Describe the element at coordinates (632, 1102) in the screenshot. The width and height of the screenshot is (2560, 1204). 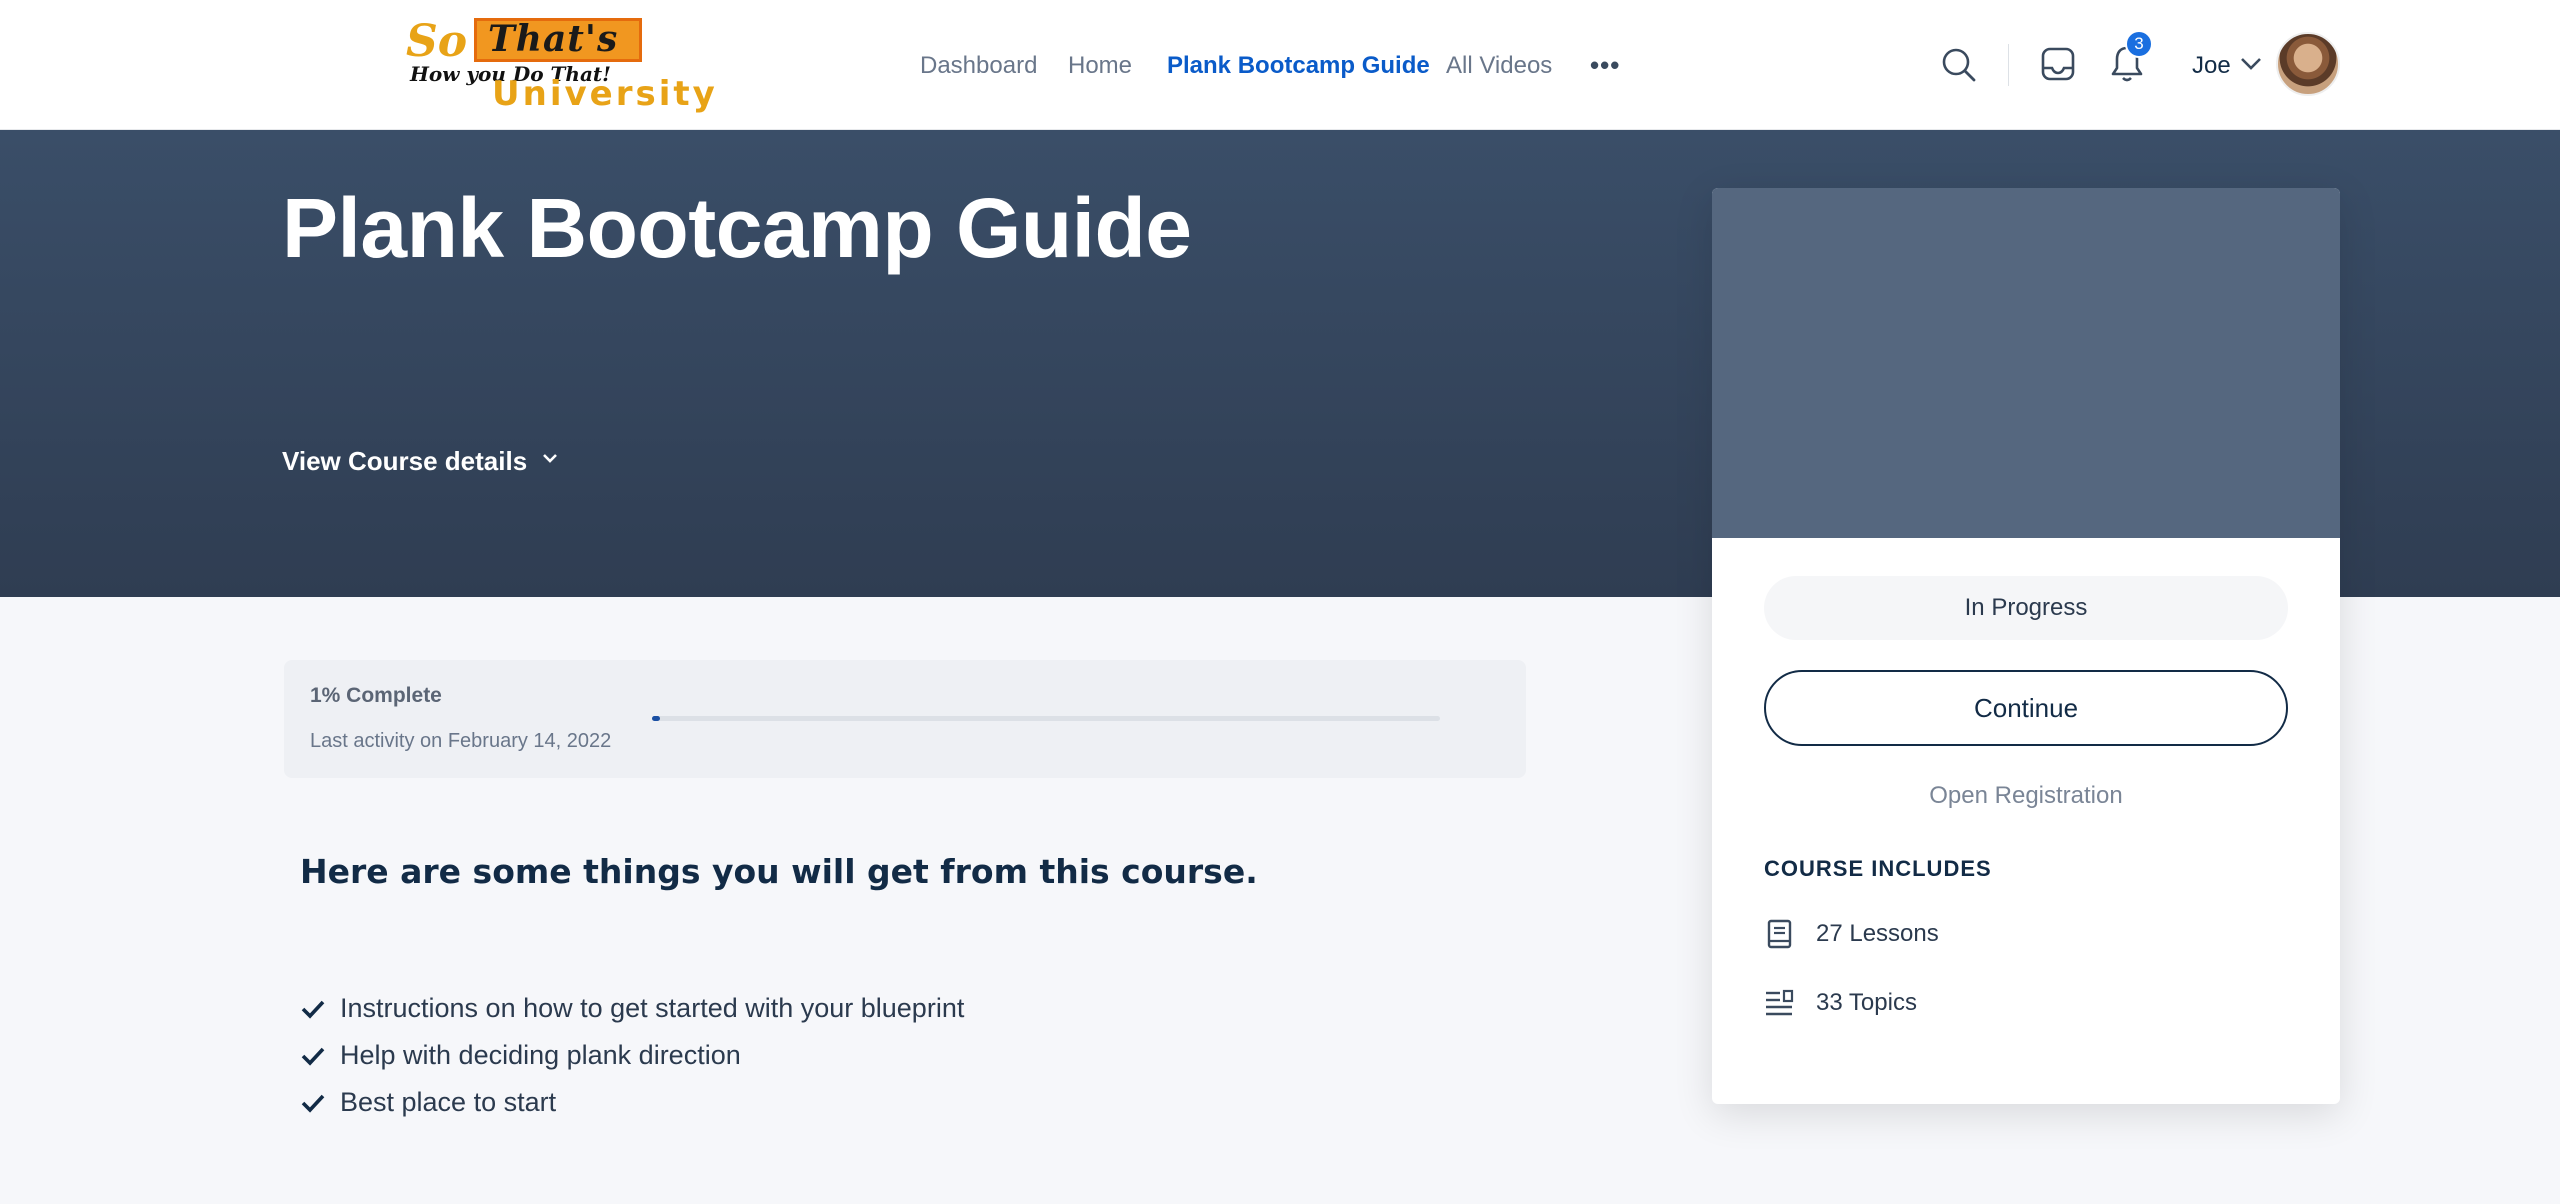
I see `list-item: Best place to start` at that location.